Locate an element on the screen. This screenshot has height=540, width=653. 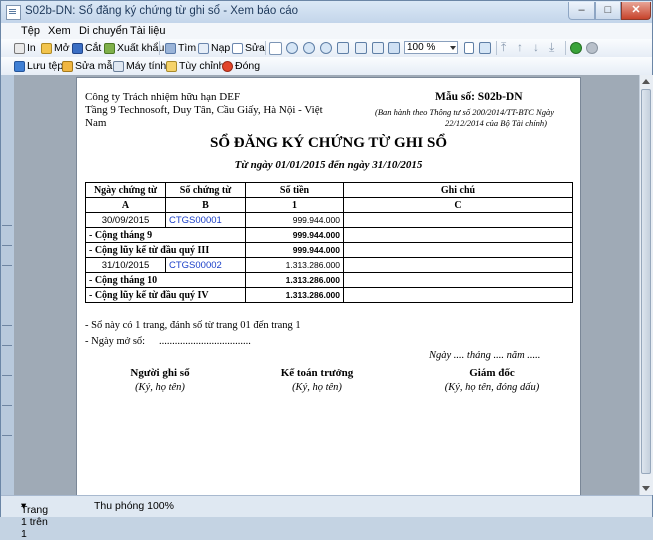
subtotal-amount: 1.313.286.000 is located at coordinates (294, 280).